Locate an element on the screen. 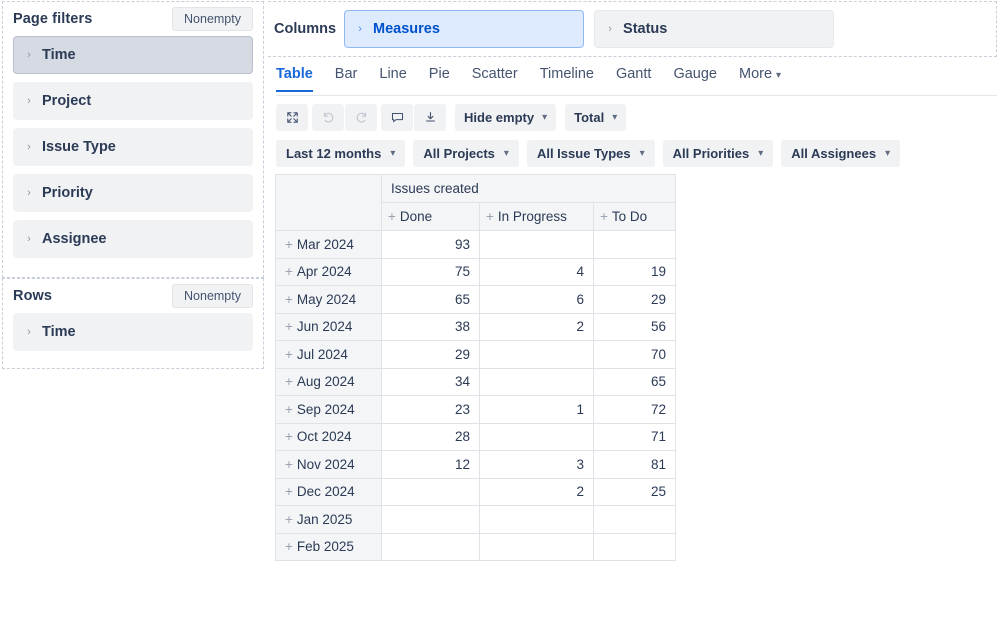 The height and width of the screenshot is (618, 999). pivot-cell: 23 is located at coordinates (430, 409).